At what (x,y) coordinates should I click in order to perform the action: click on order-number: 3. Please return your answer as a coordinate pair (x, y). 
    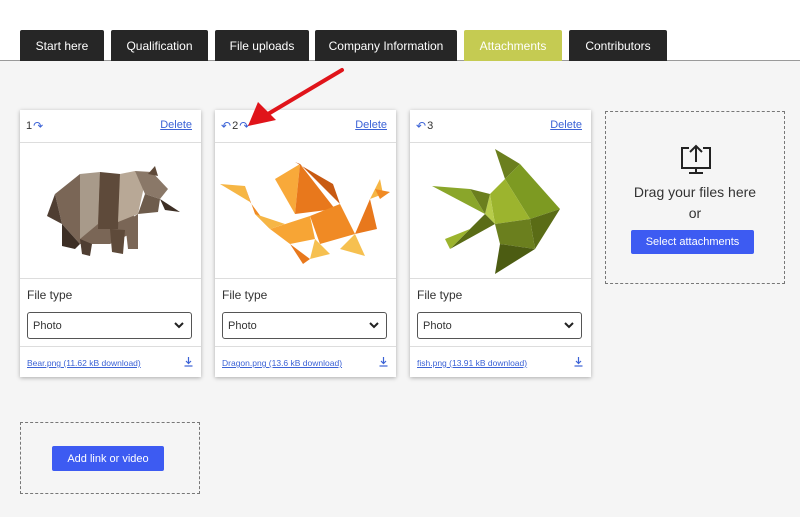
    Looking at the image, I should click on (430, 126).